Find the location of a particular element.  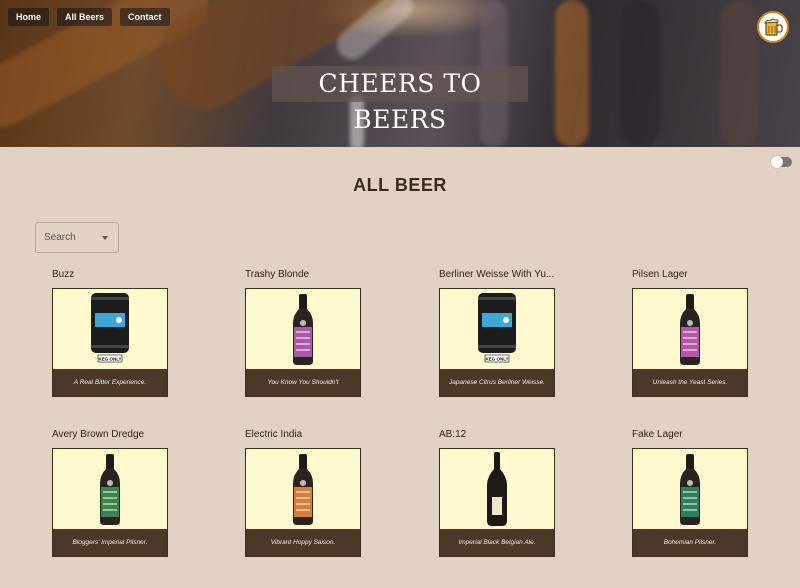

beer-tagline: Vibrant Hoppy Saison. is located at coordinates (303, 542).